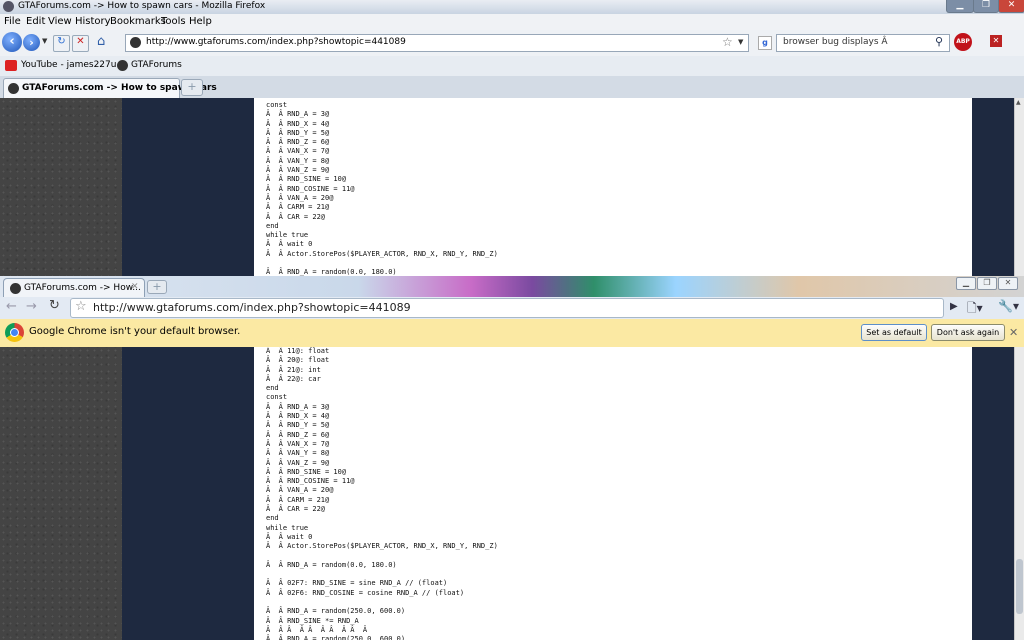 The height and width of the screenshot is (640, 1024). Describe the element at coordinates (1018, 102) in the screenshot. I see `scroll-up-arrow: ▲` at that location.